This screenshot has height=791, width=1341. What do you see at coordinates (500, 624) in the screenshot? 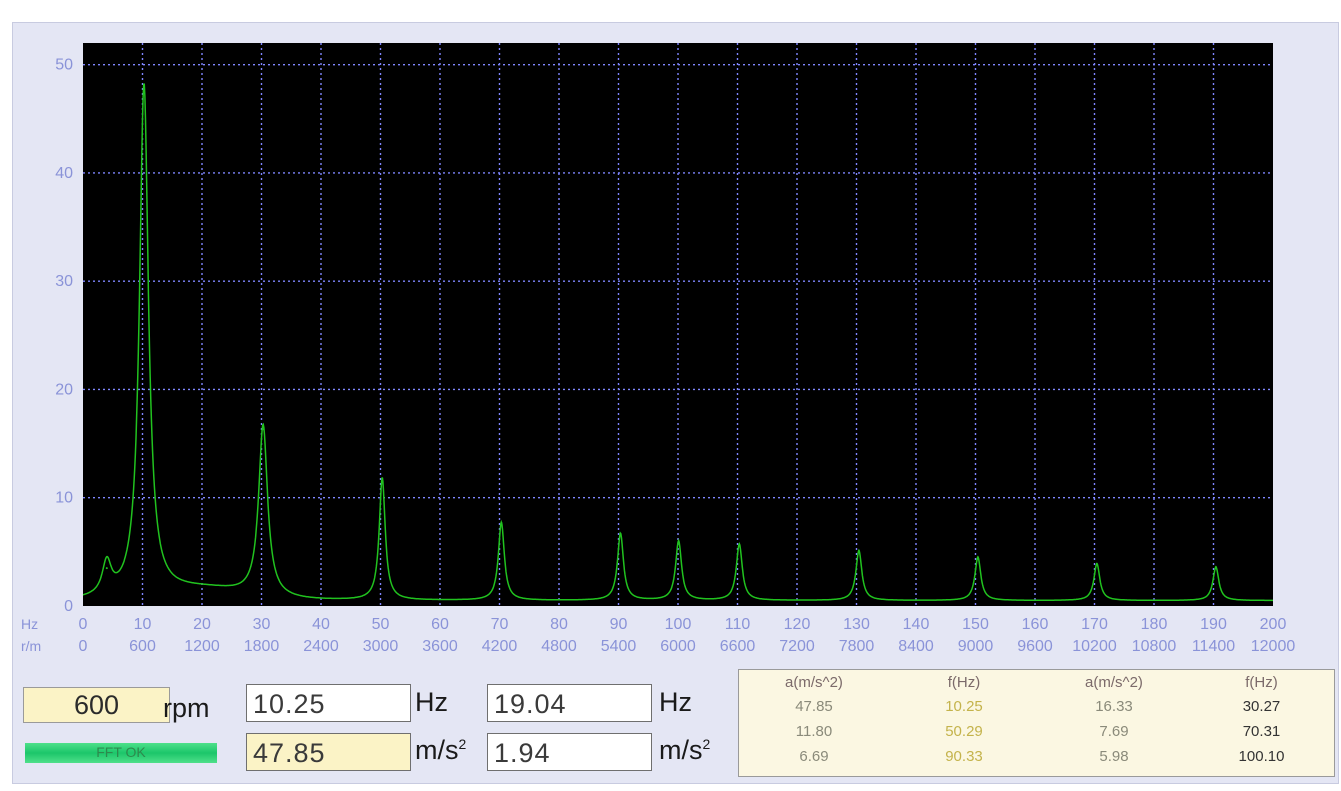
I see `x-tick-label-hz: 70` at bounding box center [500, 624].